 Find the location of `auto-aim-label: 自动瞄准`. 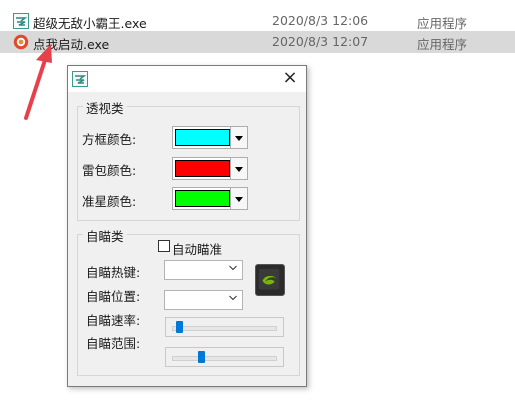

auto-aim-label: 自动瞄准 is located at coordinates (197, 248).